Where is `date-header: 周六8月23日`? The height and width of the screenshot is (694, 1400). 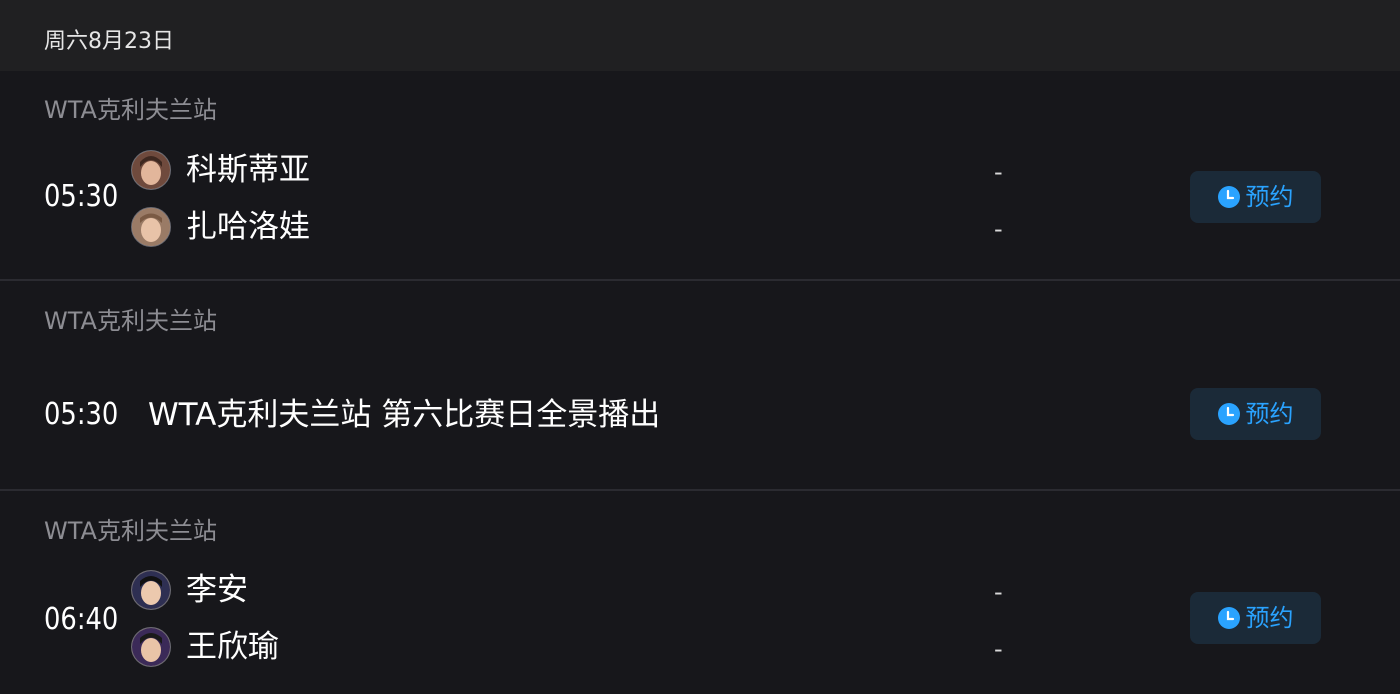
date-header: 周六8月23日 is located at coordinates (700, 35).